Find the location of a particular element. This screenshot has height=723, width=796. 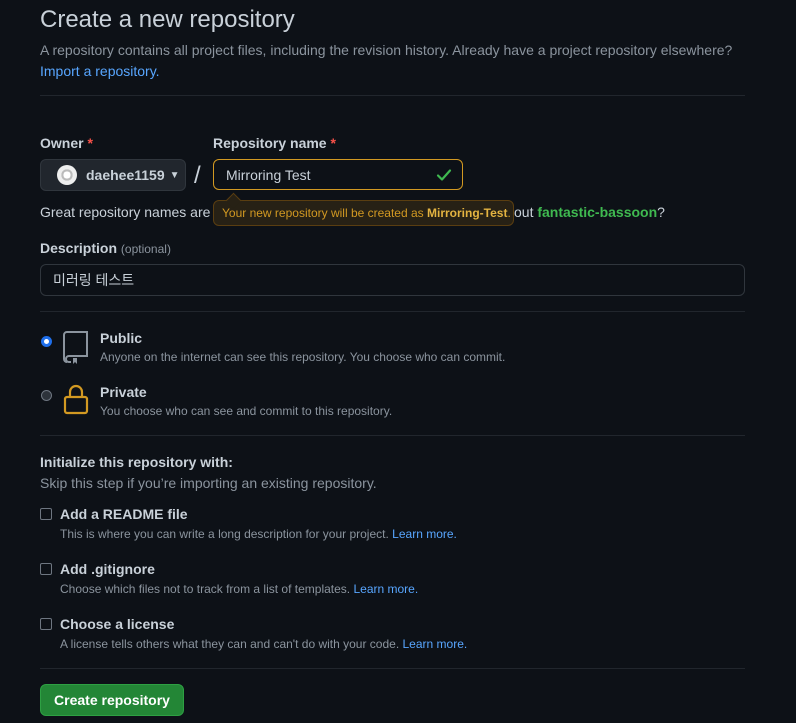

create-repository-button: Create repository is located at coordinates (112, 700).